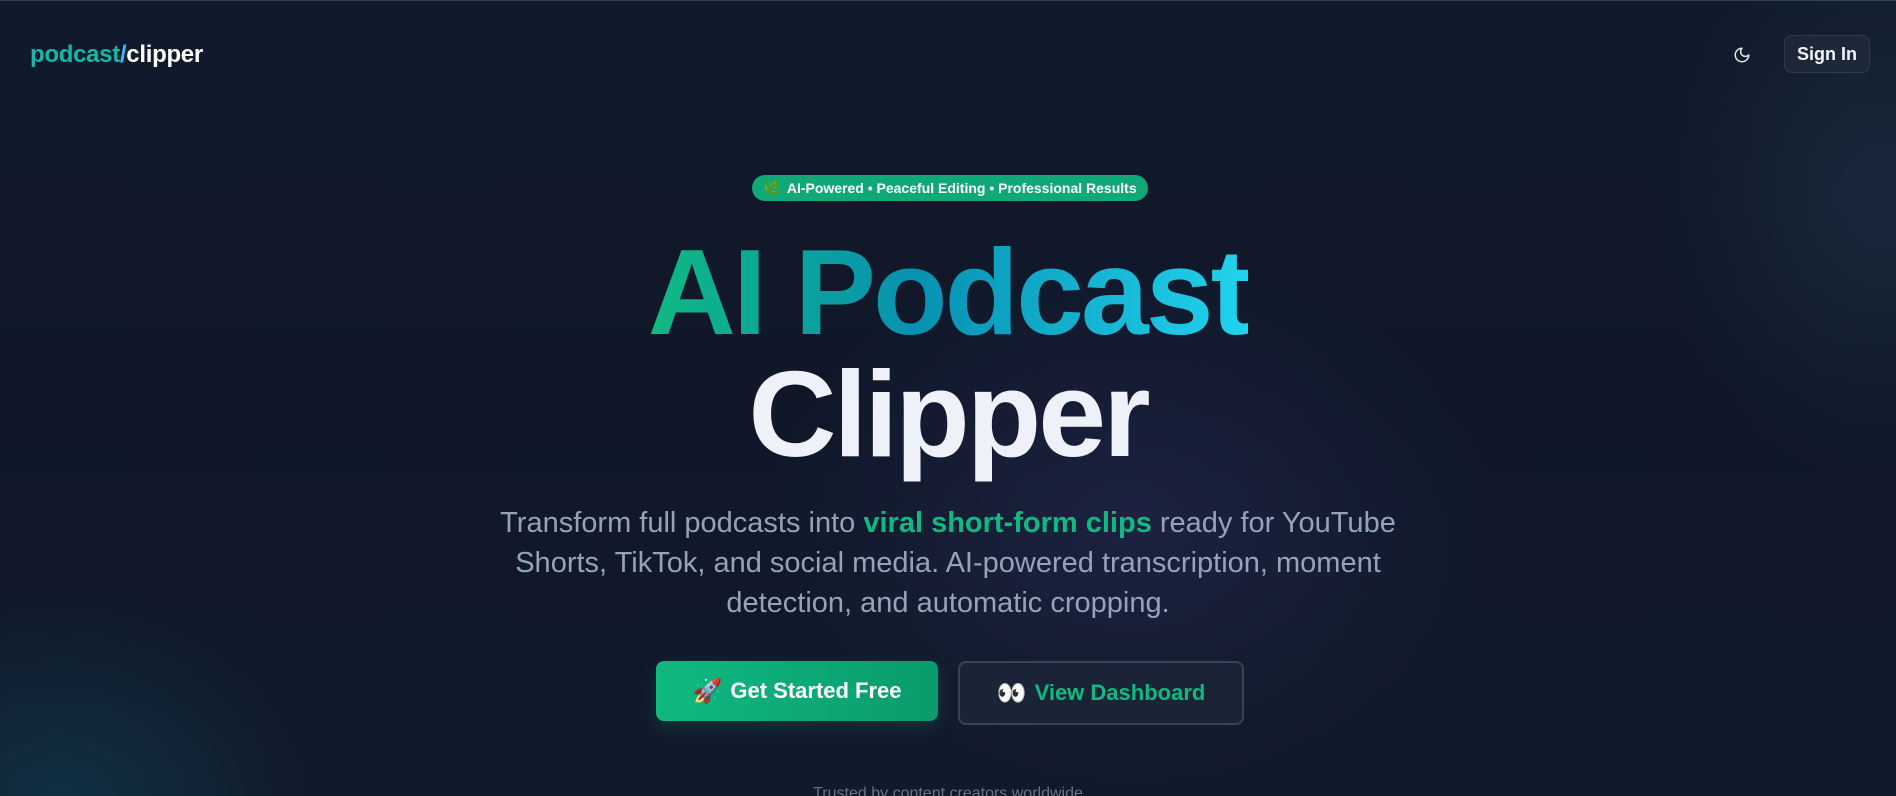 This screenshot has height=796, width=1896. I want to click on logo-link: podcast/clipper, so click(116, 55).